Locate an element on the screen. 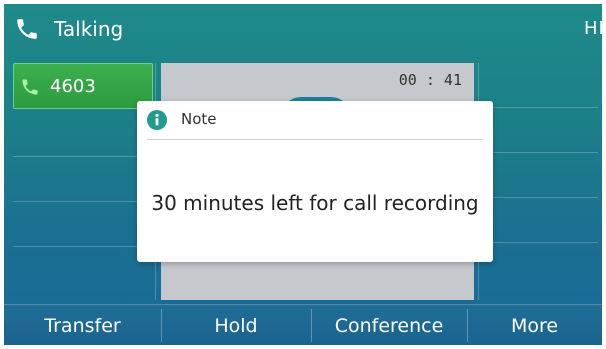 This screenshot has width=606, height=349. hold-softkey: Hold is located at coordinates (236, 325).